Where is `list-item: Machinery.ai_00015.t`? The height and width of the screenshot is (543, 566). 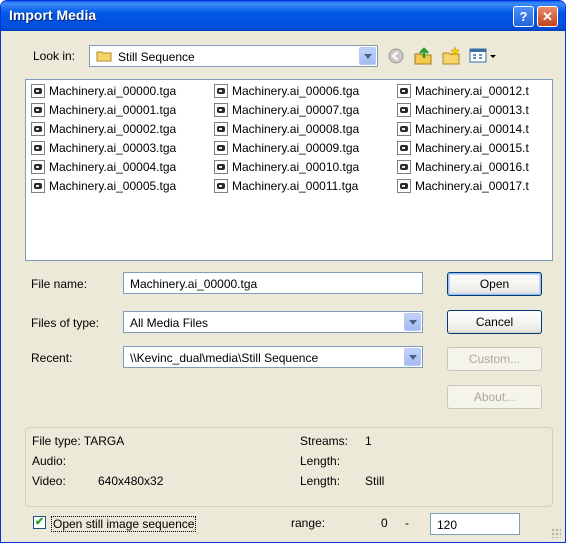
list-item: Machinery.ai_00015.t is located at coordinates (463, 150).